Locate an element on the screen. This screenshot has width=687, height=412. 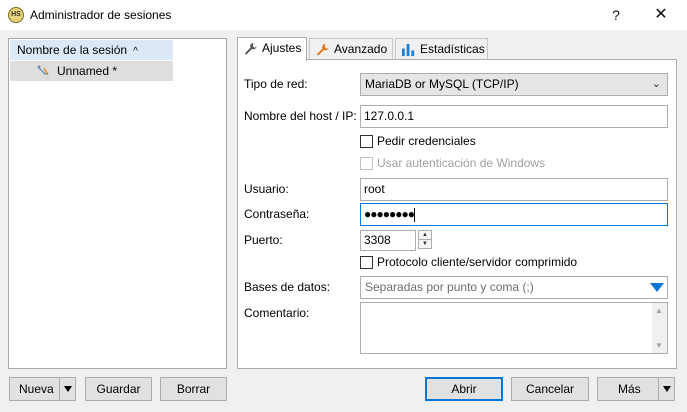
more-button: Más is located at coordinates (636, 389).